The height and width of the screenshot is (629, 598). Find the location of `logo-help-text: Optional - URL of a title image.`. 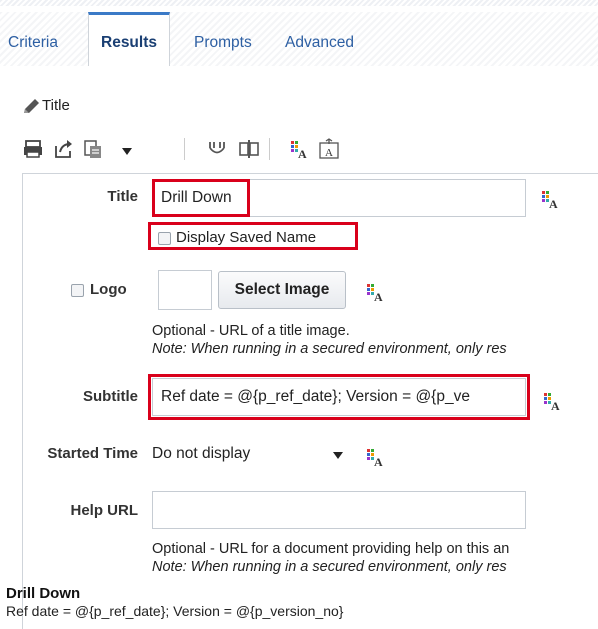

logo-help-text: Optional - URL of a title image. is located at coordinates (251, 331).